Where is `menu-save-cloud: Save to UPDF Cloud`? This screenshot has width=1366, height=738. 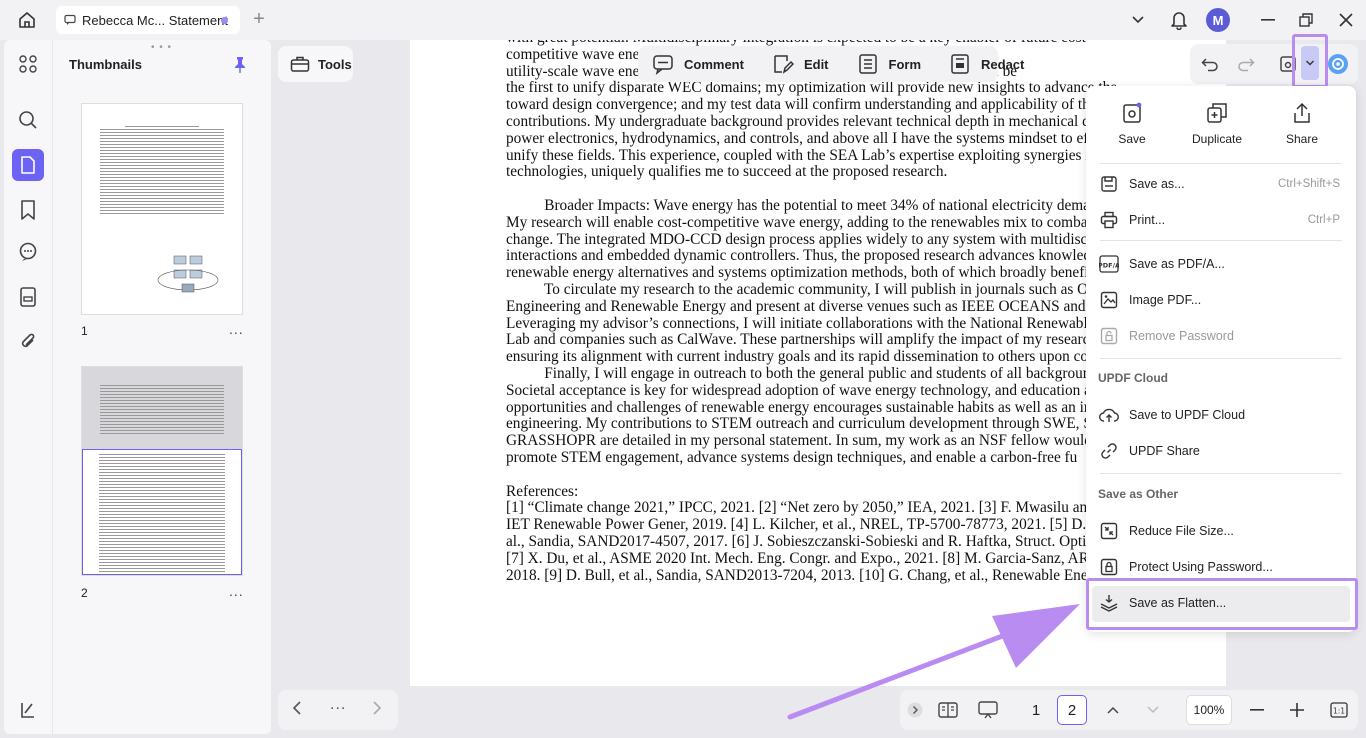
menu-save-cloud: Save to UPDF Cloud is located at coordinates (1221, 415).